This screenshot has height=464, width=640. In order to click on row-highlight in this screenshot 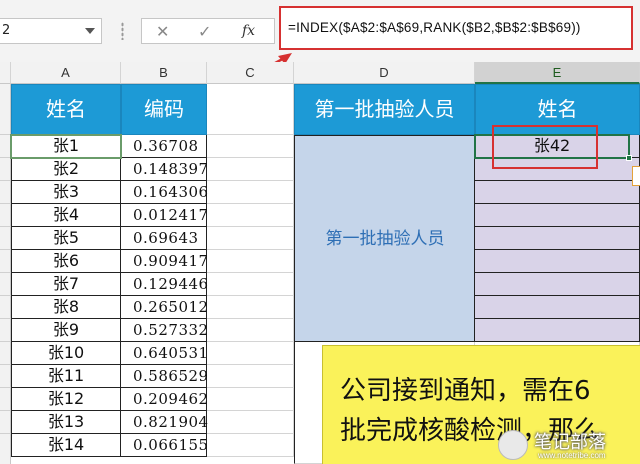, I will do `click(66, 146)`.